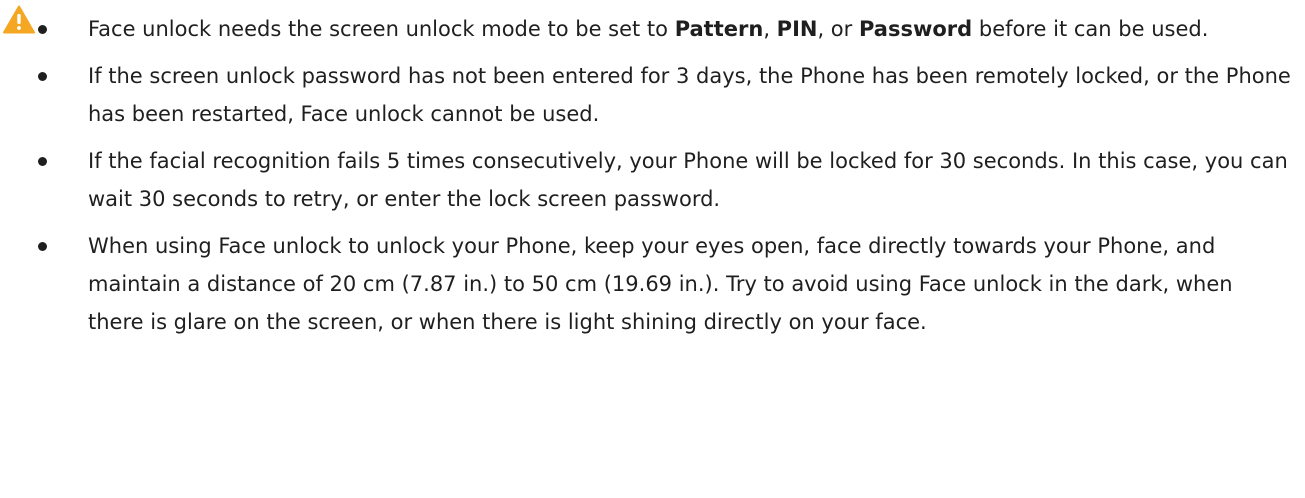 This screenshot has width=1305, height=498. I want to click on item-text-part: ,, so click(770, 29).